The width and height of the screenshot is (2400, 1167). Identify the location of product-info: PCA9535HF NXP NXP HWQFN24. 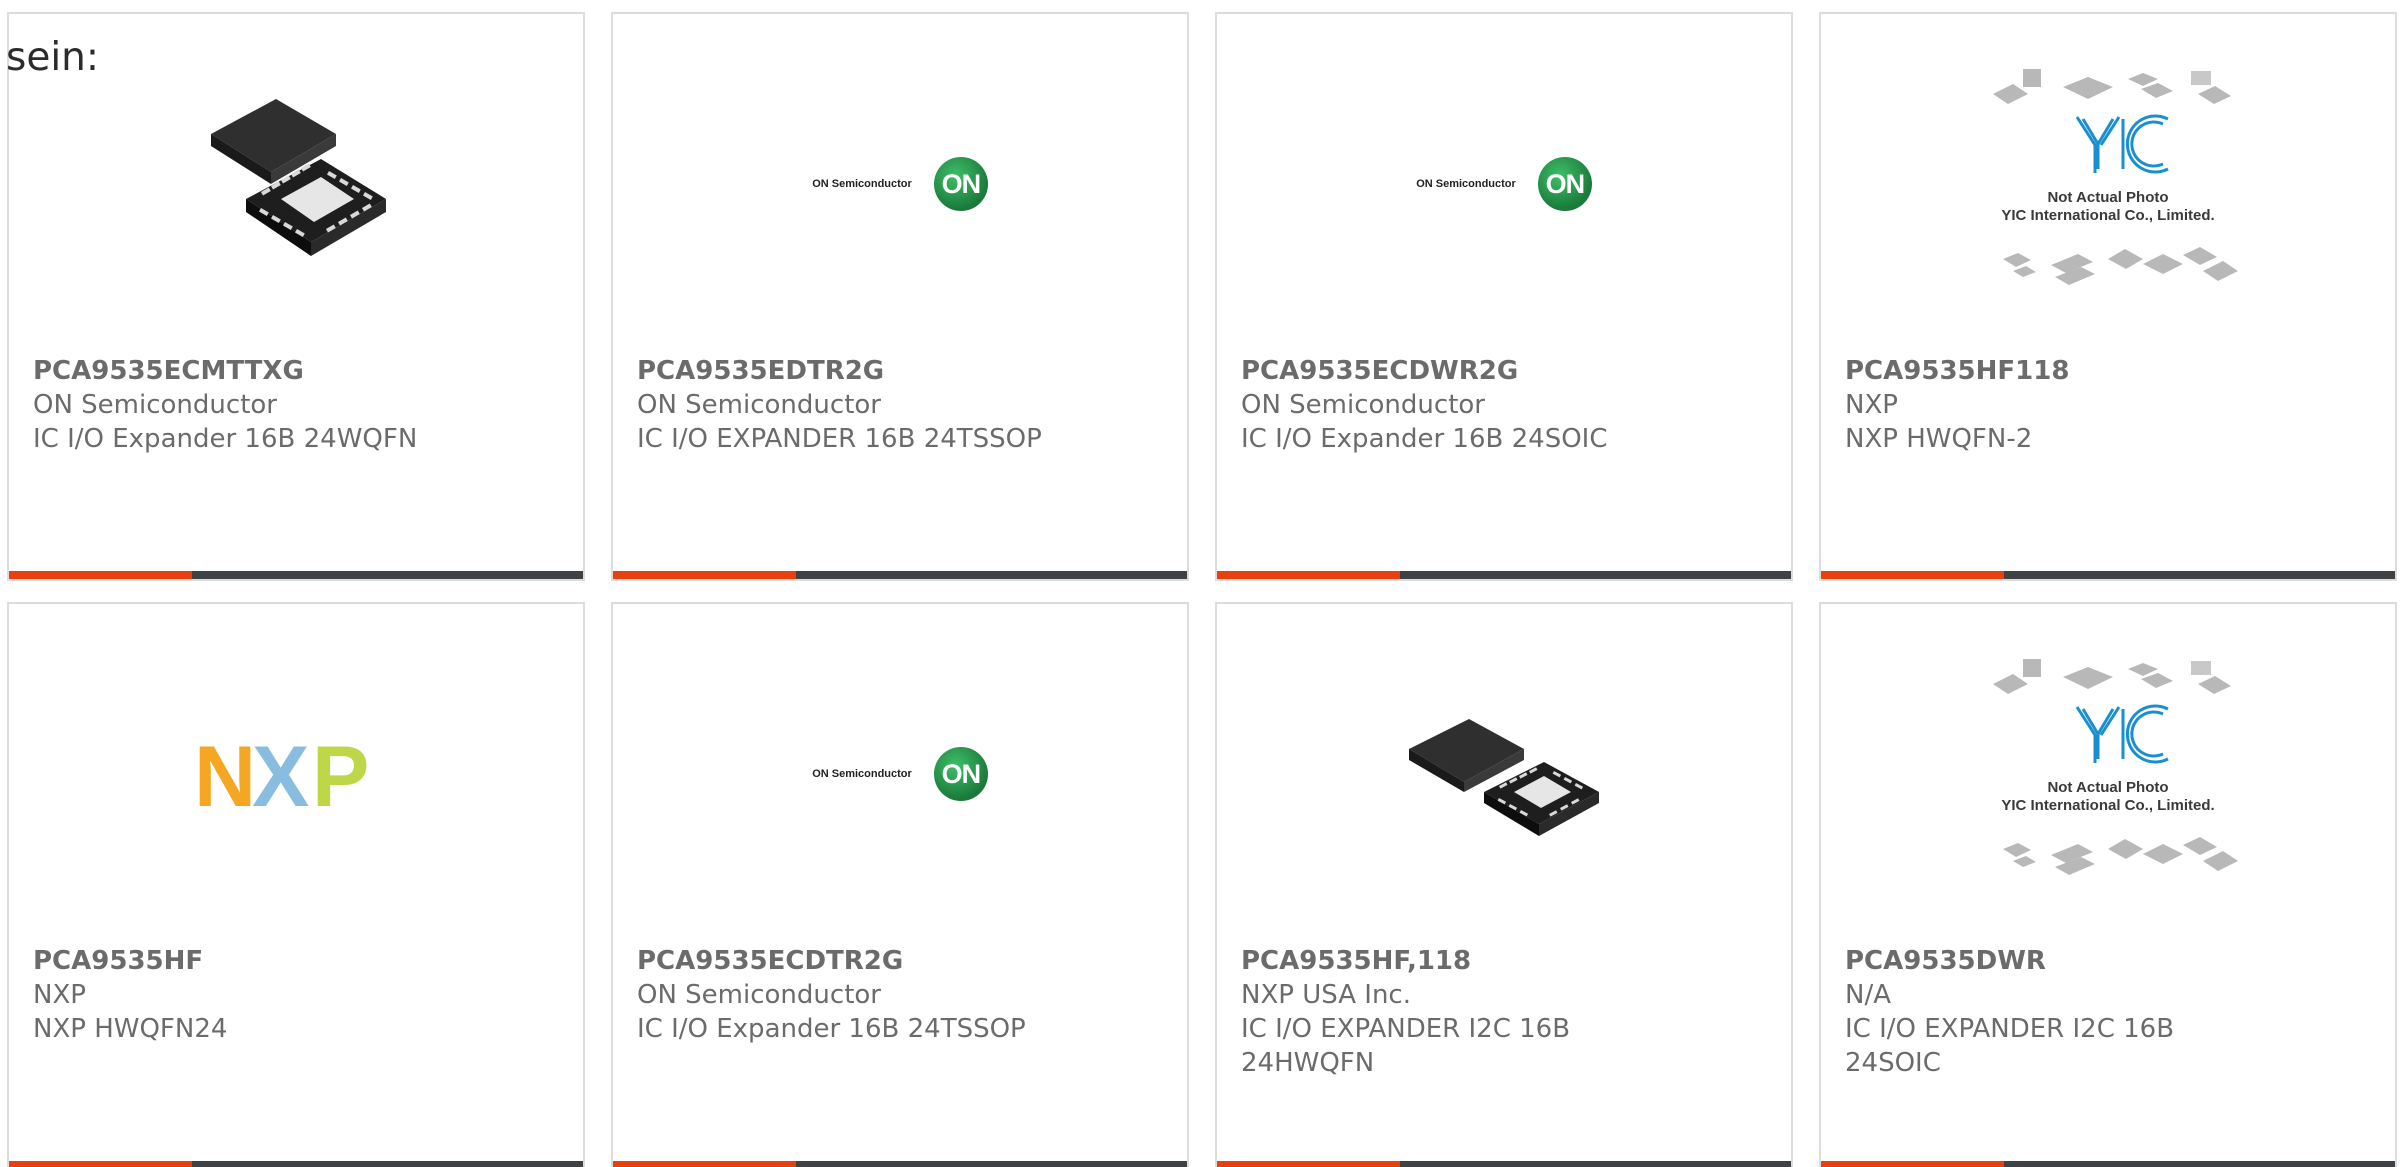
(243, 995).